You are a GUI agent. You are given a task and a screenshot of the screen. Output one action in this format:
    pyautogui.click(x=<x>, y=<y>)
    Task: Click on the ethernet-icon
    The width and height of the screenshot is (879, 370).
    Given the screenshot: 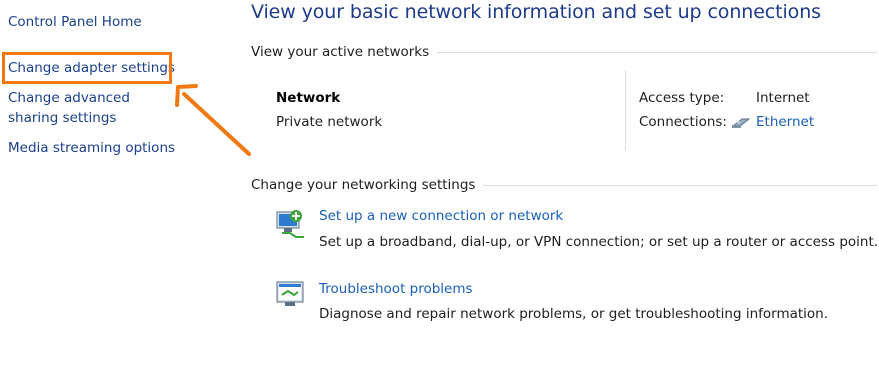 What is the action you would take?
    pyautogui.click(x=741, y=123)
    